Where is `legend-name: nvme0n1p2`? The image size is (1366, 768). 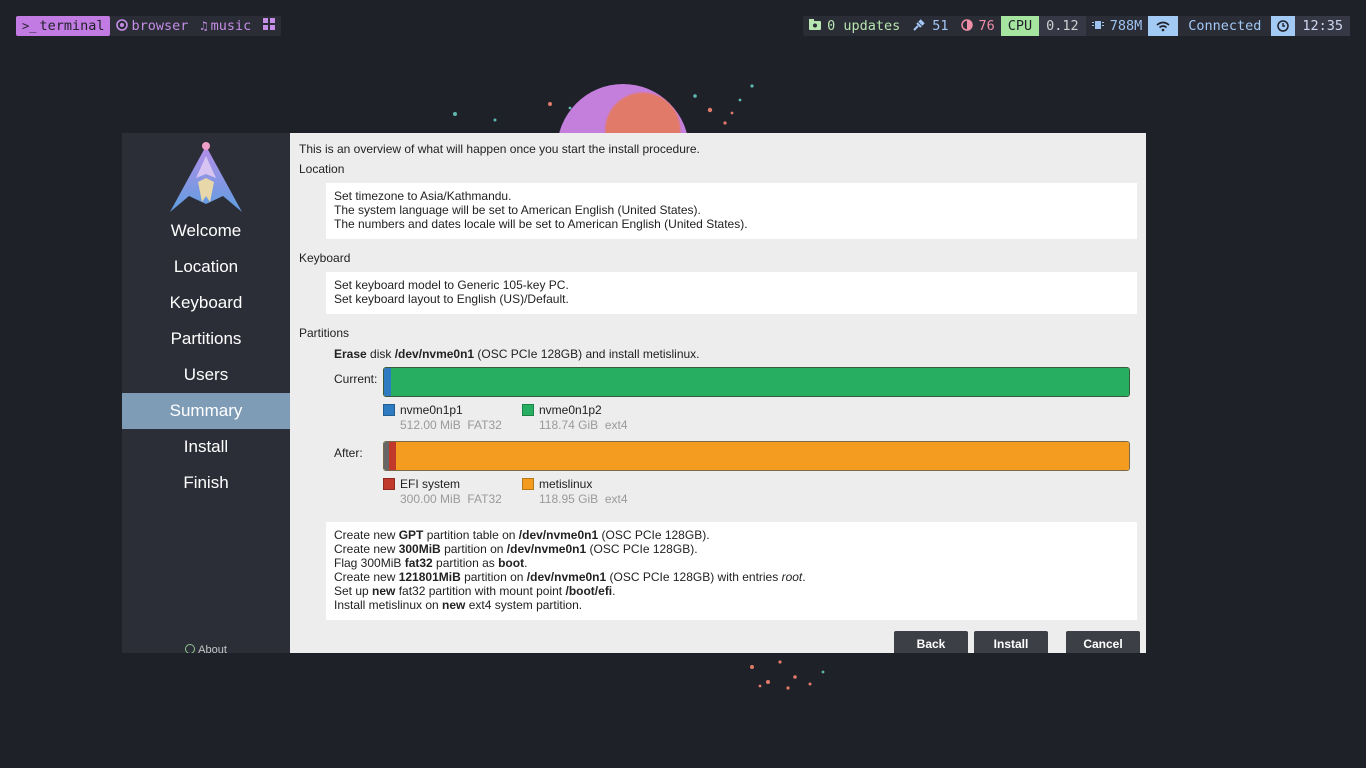
legend-name: nvme0n1p2 is located at coordinates (570, 410).